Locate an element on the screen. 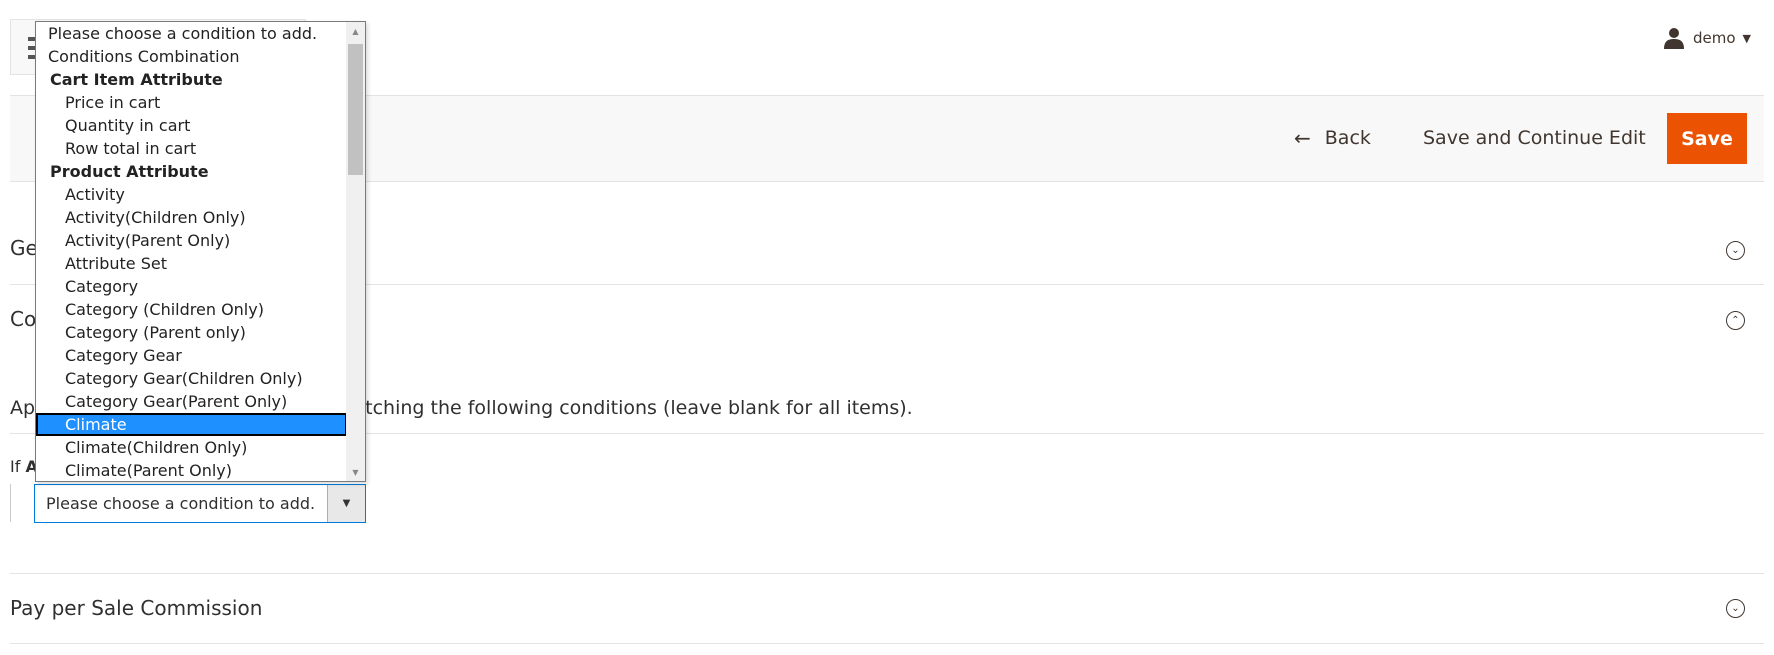  dropdown-option: Climate(Children Only) is located at coordinates (191, 447).